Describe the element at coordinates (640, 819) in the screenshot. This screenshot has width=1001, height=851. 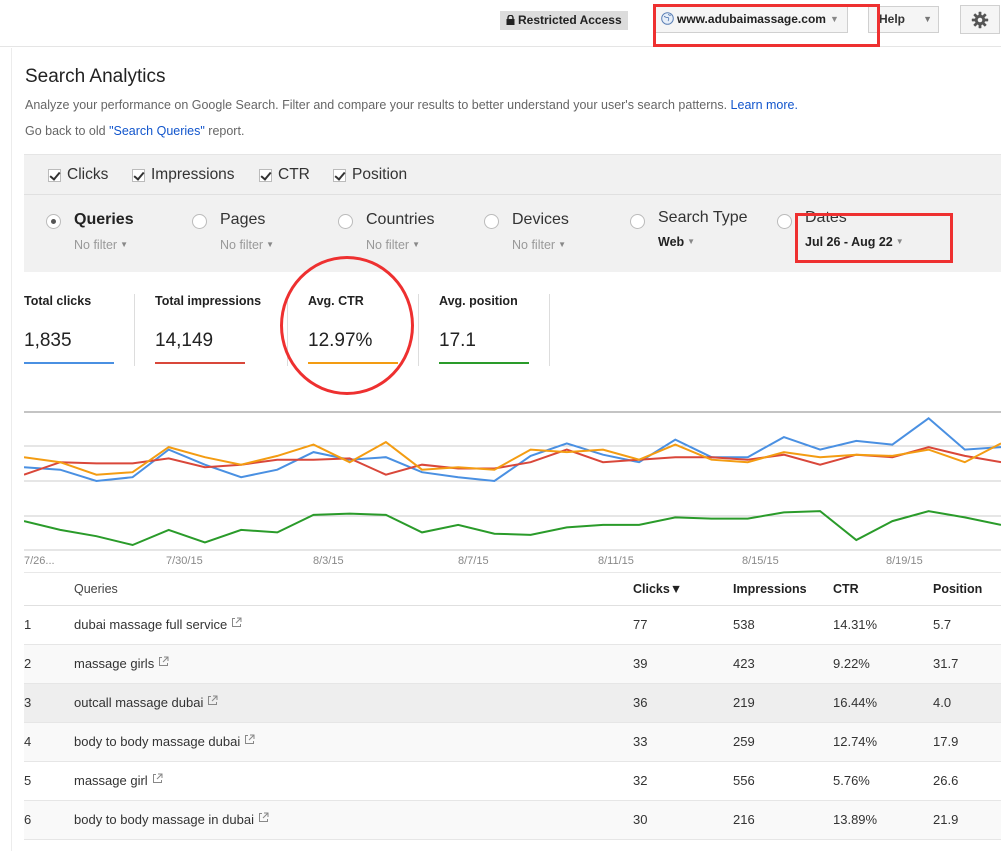
I see `clicks-cell: 30` at that location.